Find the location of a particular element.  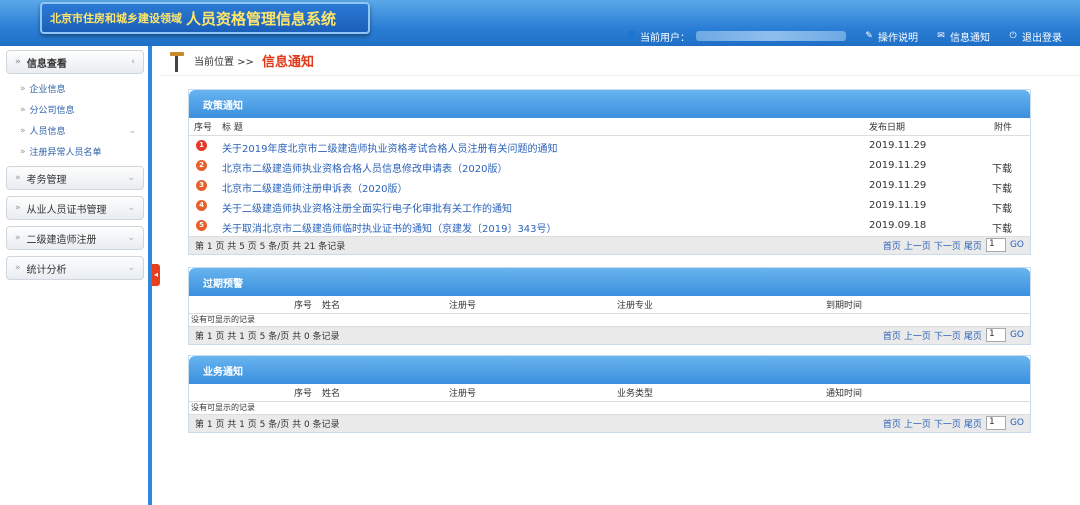

nav-section-label: 信息查看 is located at coordinates (46, 64).